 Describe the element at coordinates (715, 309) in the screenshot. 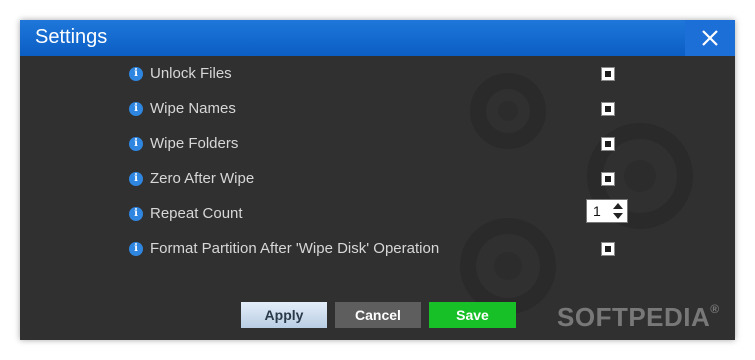

I see `registered-mark: ®` at that location.